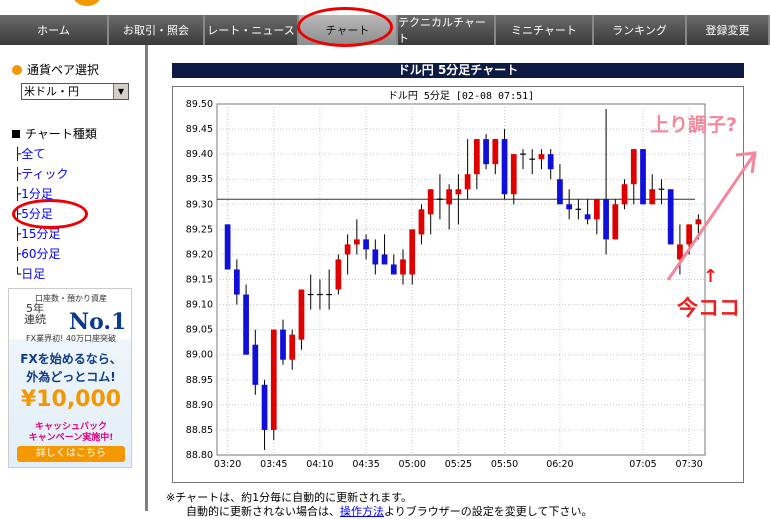  I want to click on y-tick-label: 89.15, so click(199, 280).